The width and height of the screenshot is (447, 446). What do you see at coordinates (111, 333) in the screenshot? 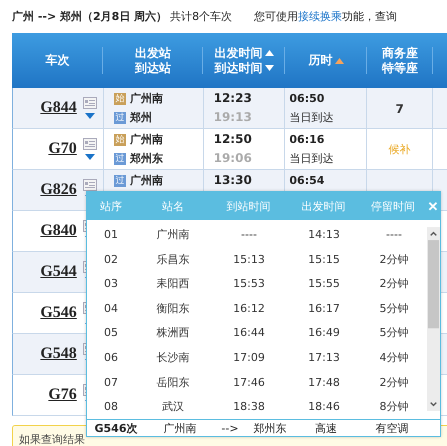
I see `stop-number: 05` at bounding box center [111, 333].